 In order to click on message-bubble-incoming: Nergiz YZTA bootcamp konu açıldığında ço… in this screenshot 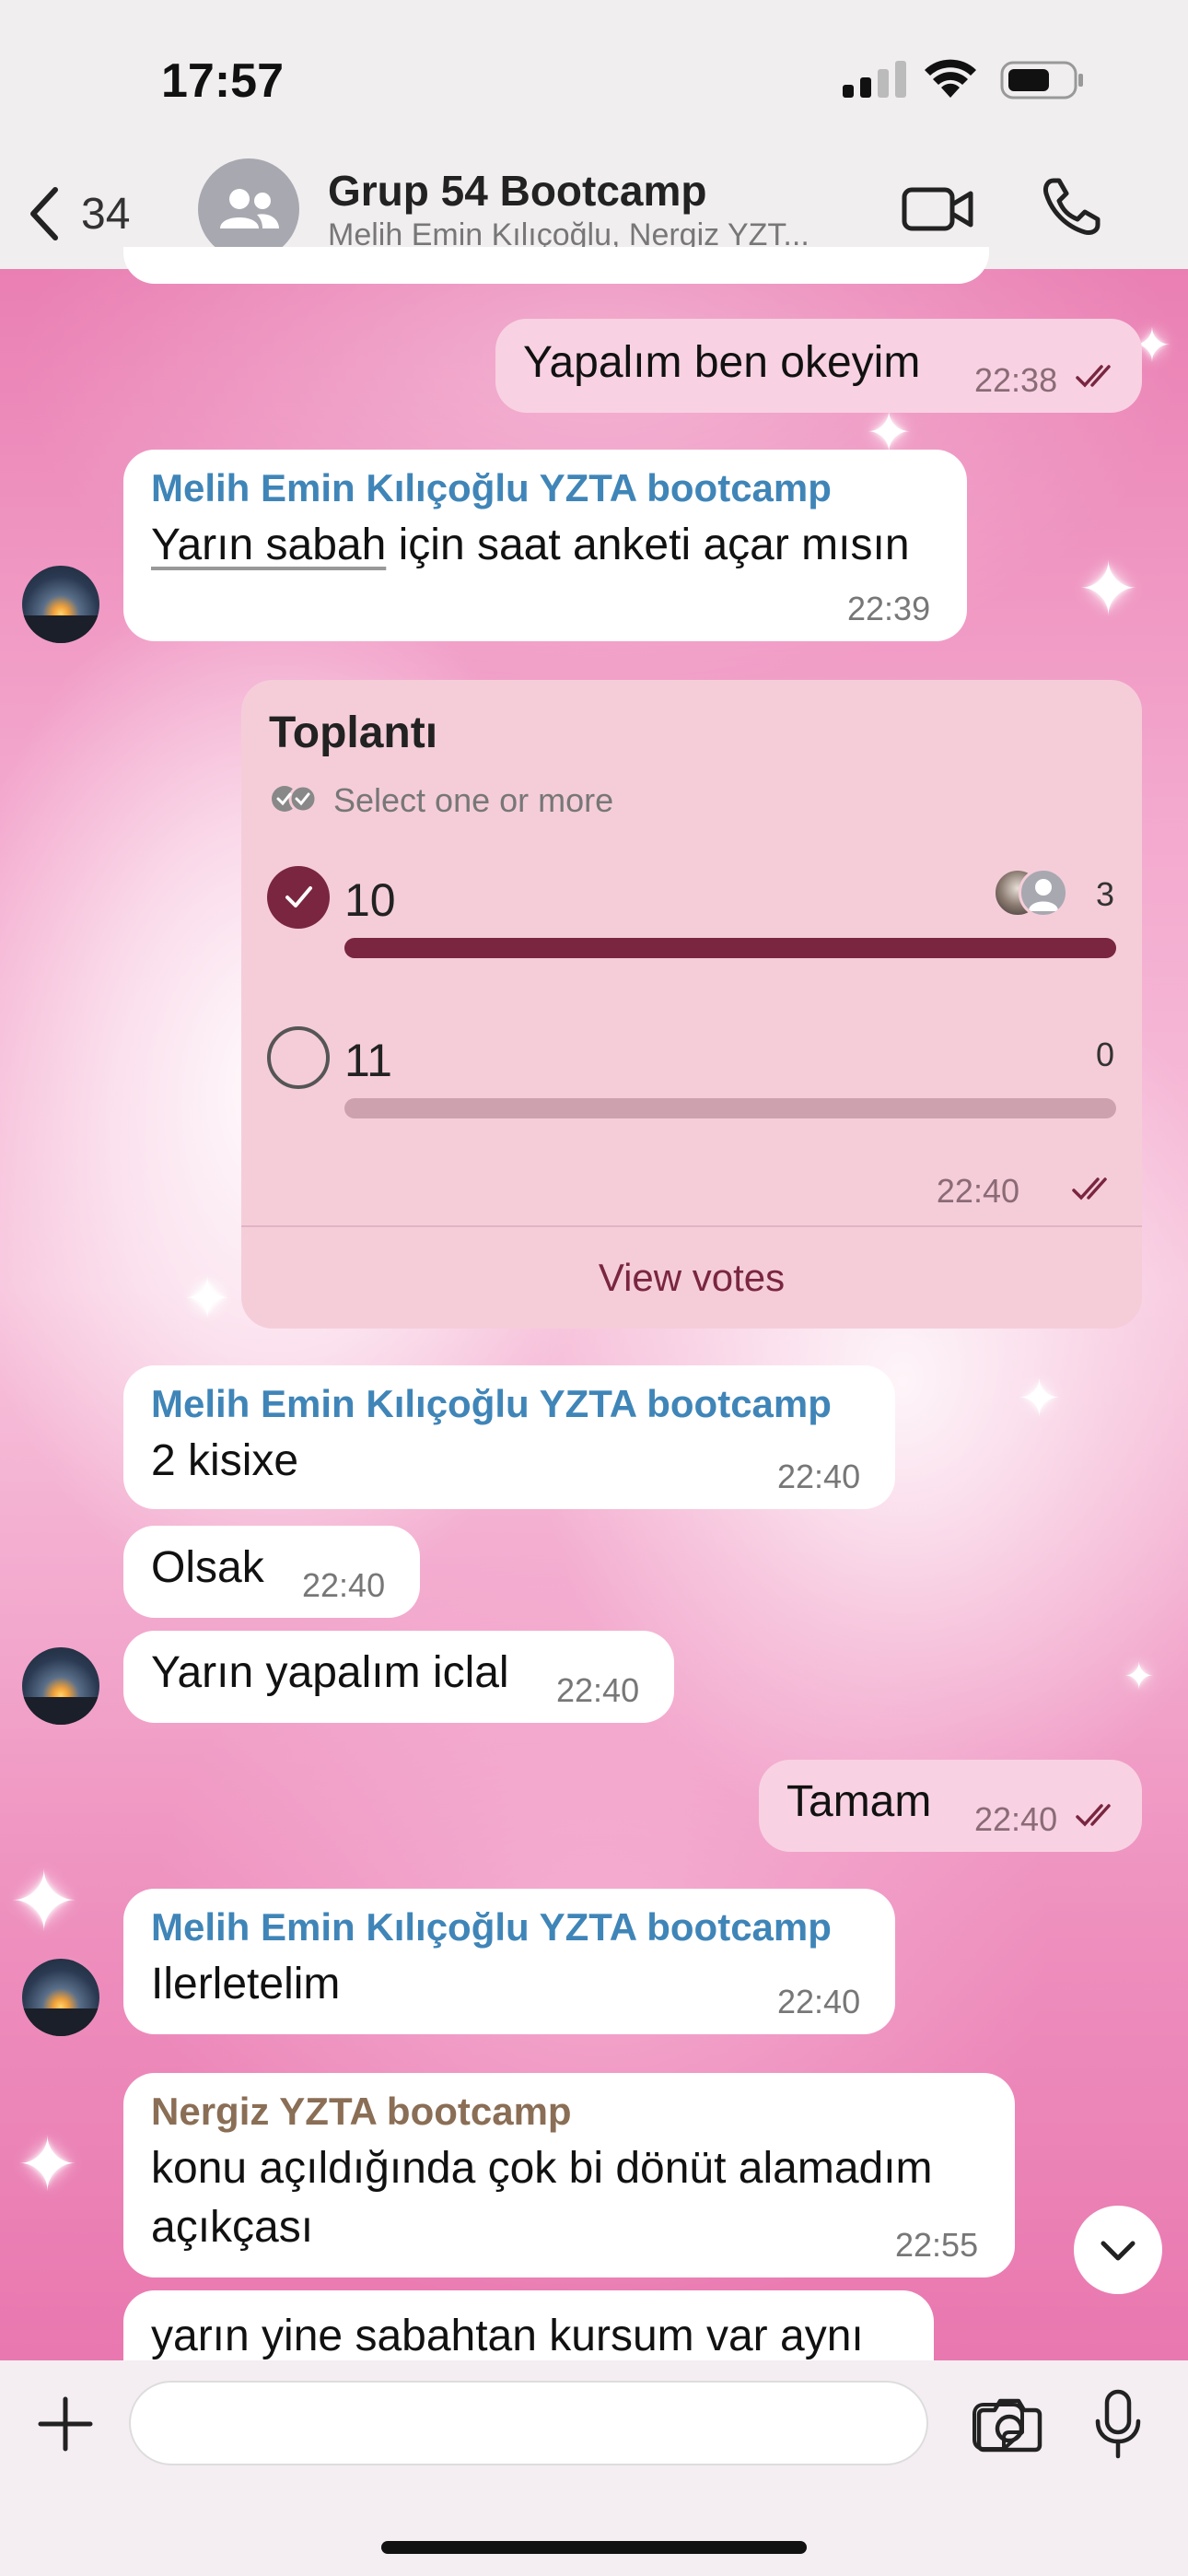, I will do `click(569, 2175)`.